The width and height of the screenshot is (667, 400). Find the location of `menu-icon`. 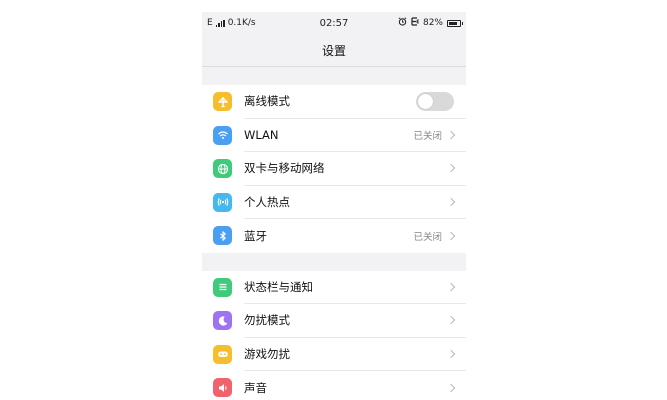

menu-icon is located at coordinates (222, 287).